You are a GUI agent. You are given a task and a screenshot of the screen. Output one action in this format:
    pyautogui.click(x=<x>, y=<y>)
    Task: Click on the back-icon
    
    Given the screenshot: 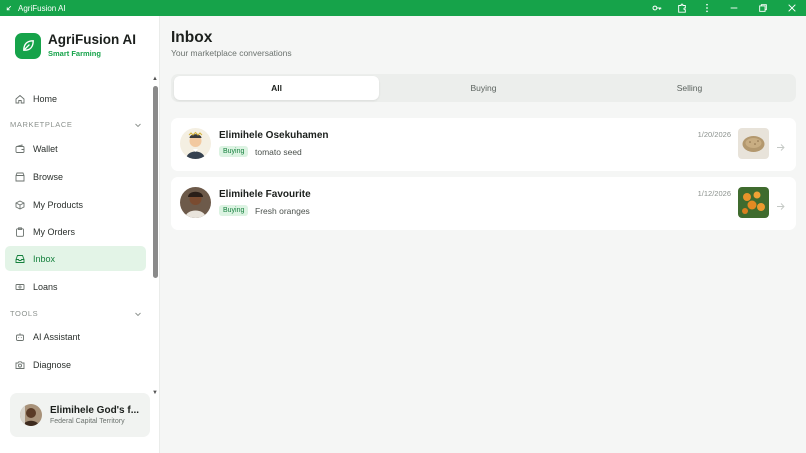 What is the action you would take?
    pyautogui.click(x=9, y=8)
    